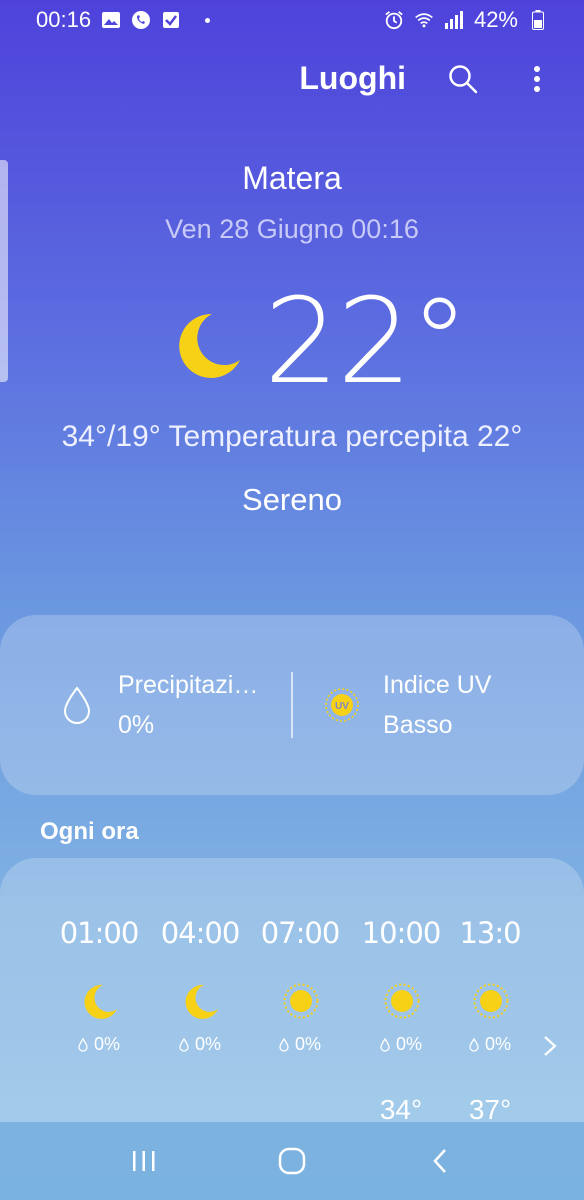 This screenshot has height=1200, width=584. I want to click on phone-icon, so click(141, 20).